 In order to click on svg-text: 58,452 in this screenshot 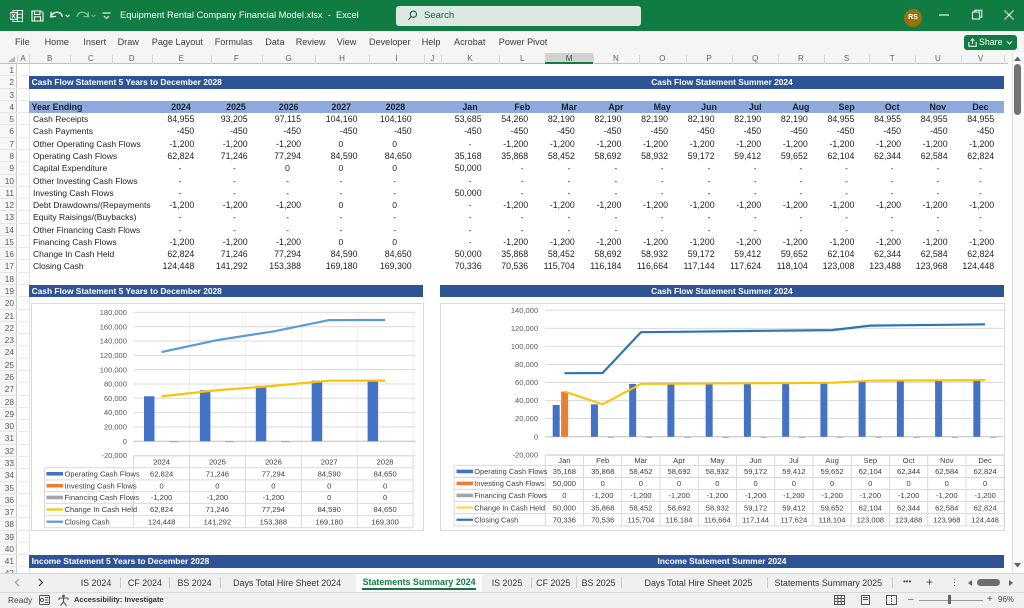, I will do `click(640, 507)`.